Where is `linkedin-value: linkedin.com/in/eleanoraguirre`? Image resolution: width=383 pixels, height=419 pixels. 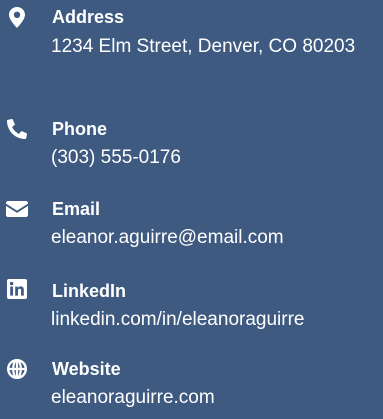
linkedin-value: linkedin.com/in/eleanoraguirre is located at coordinates (178, 319).